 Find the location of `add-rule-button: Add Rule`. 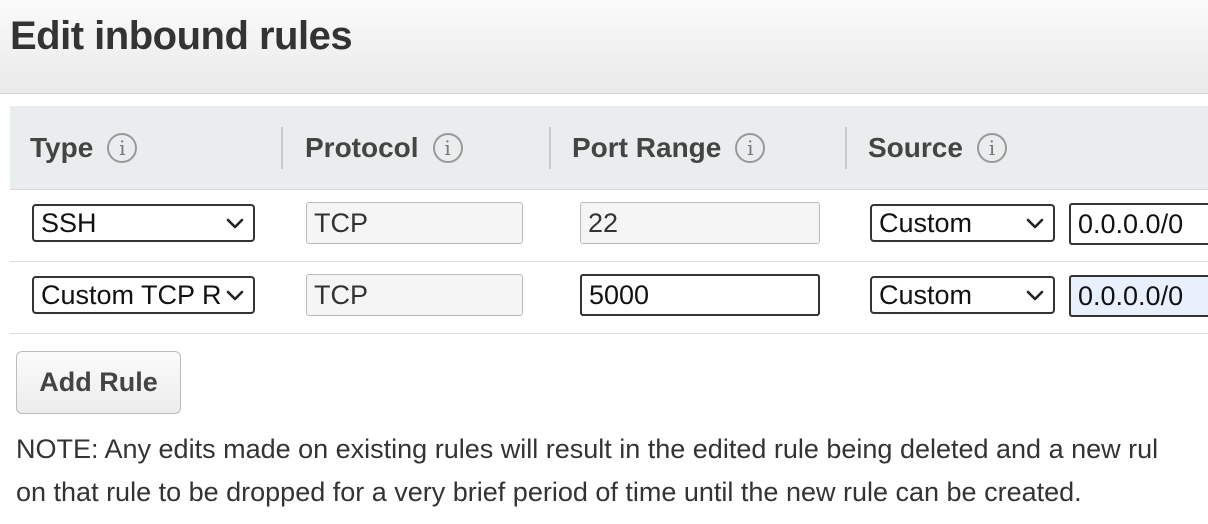

add-rule-button: Add Rule is located at coordinates (98, 382).